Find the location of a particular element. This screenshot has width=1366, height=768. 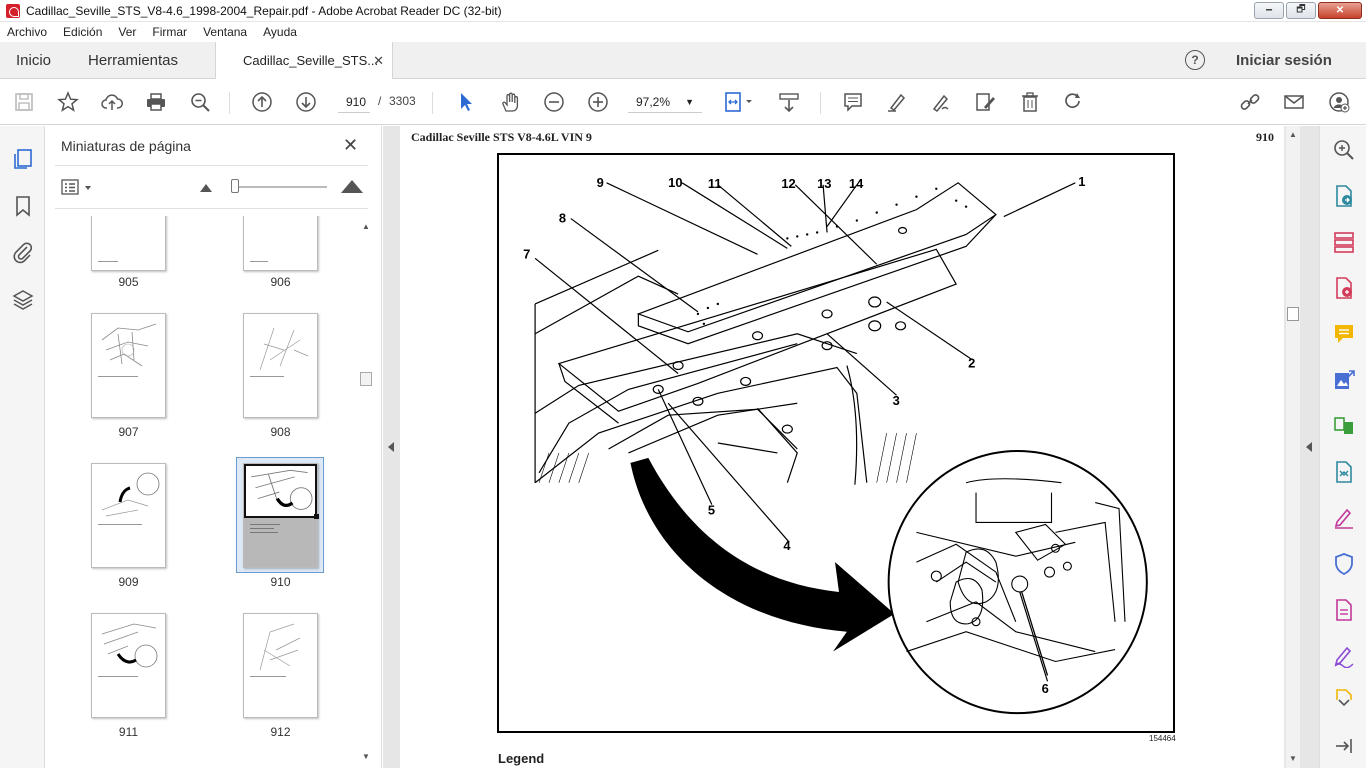

chevron-down-icon is located at coordinates (1344, 703).